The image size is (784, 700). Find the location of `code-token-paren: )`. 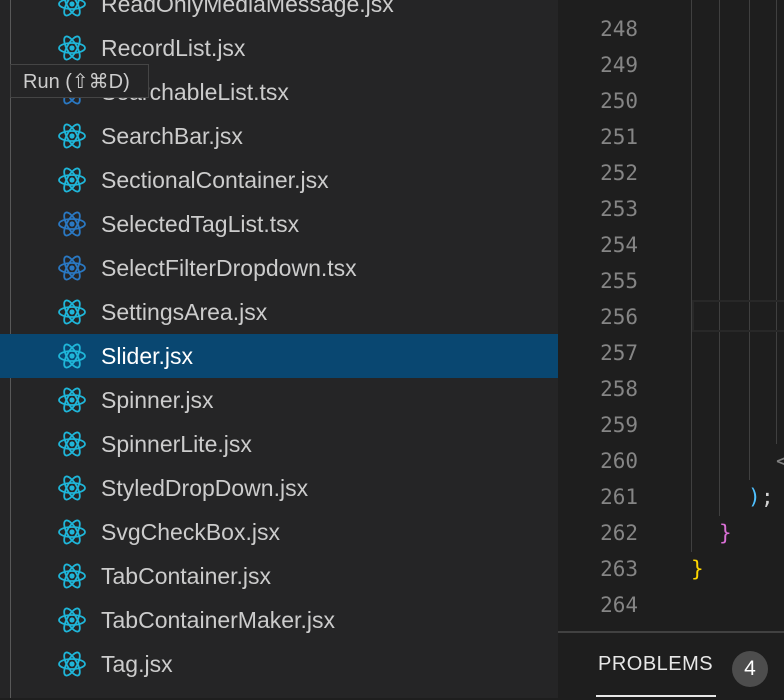

code-token-paren: ) is located at coordinates (754, 497).